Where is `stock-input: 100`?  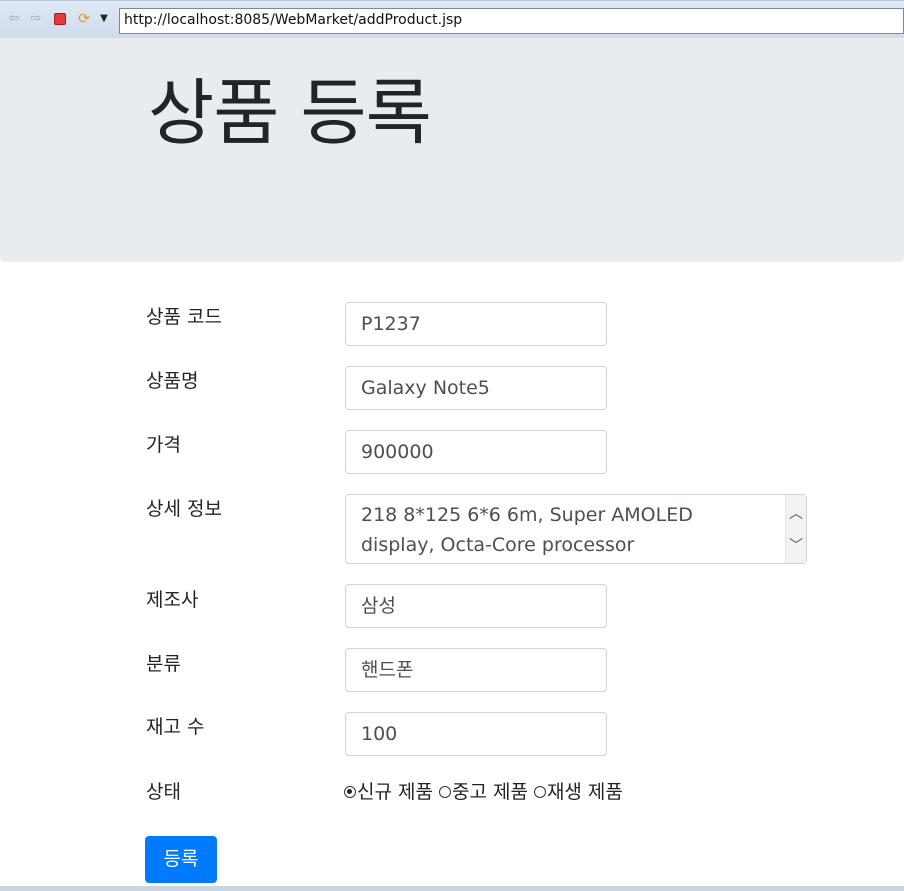 stock-input: 100 is located at coordinates (476, 734).